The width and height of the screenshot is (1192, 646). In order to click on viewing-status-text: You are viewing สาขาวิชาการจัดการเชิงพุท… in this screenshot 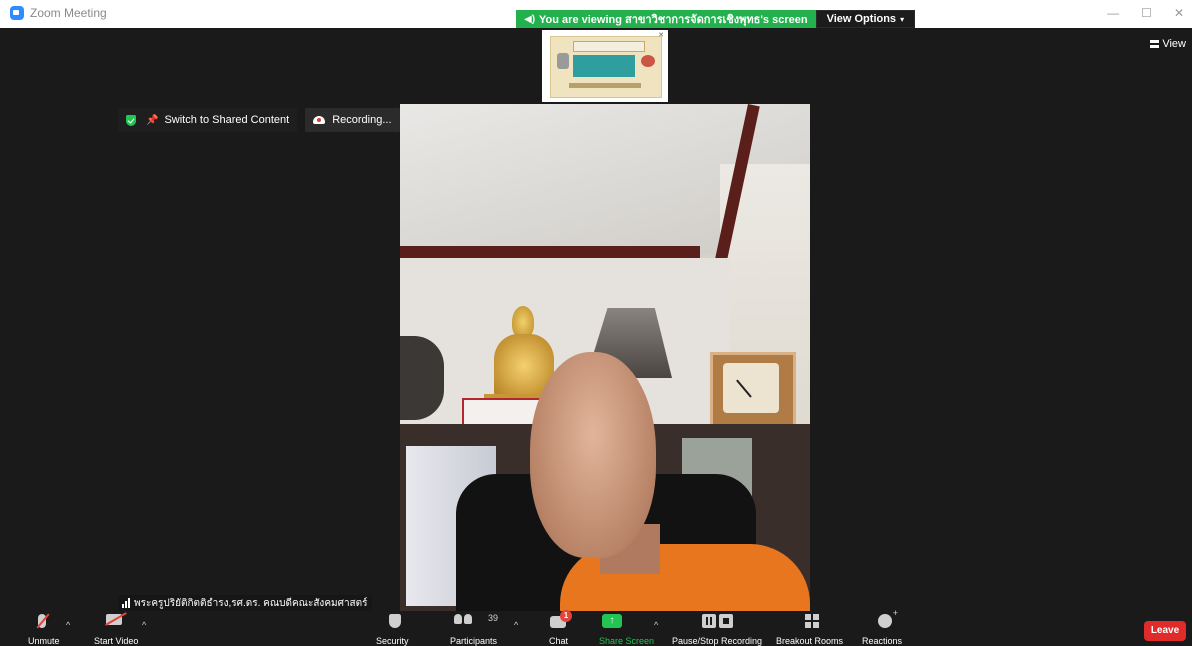, I will do `click(673, 20)`.